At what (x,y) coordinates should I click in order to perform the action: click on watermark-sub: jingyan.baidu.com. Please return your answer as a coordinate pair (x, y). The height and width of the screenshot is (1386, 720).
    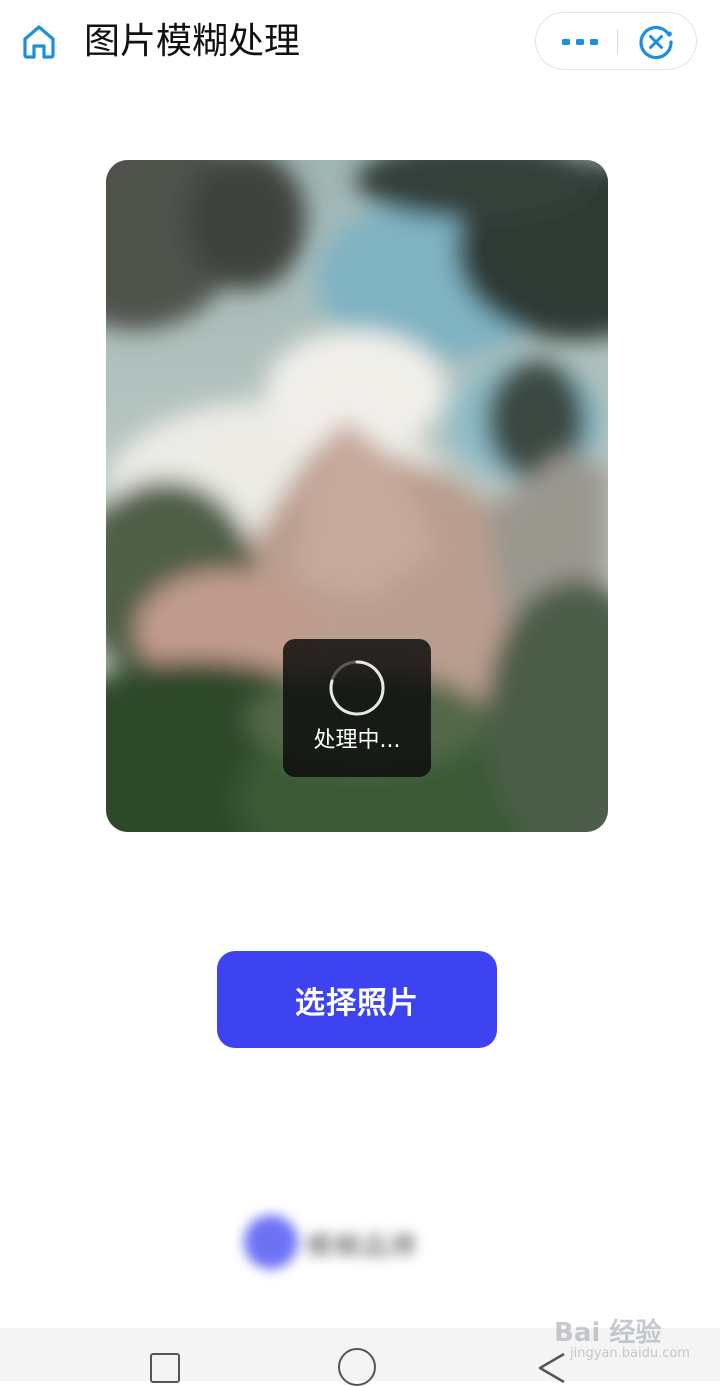
    Looking at the image, I should click on (630, 1353).